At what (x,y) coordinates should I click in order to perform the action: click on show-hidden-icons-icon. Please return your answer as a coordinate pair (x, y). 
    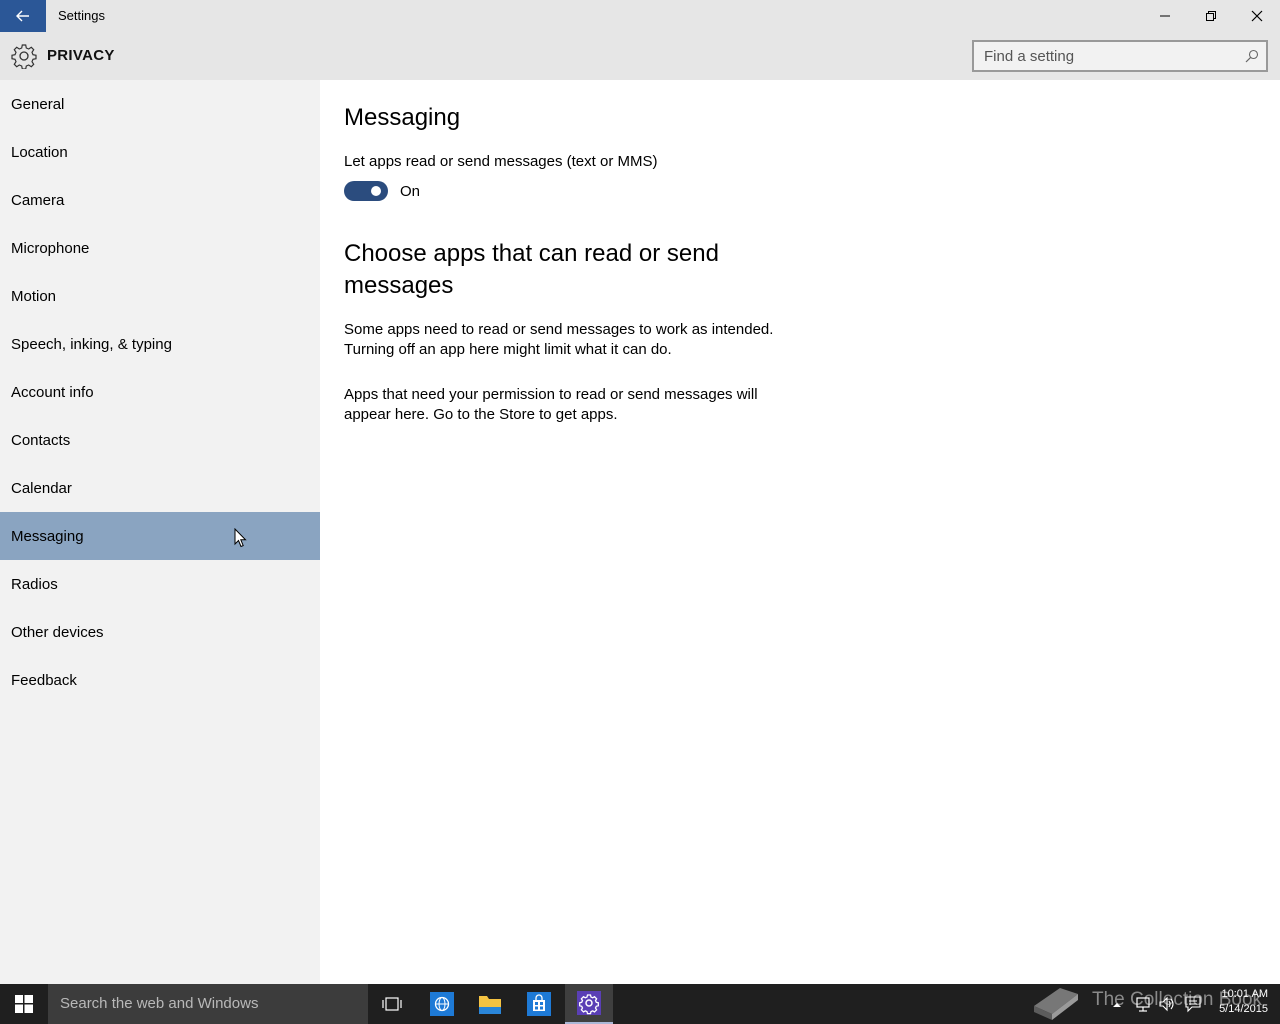
    Looking at the image, I should click on (1117, 1004).